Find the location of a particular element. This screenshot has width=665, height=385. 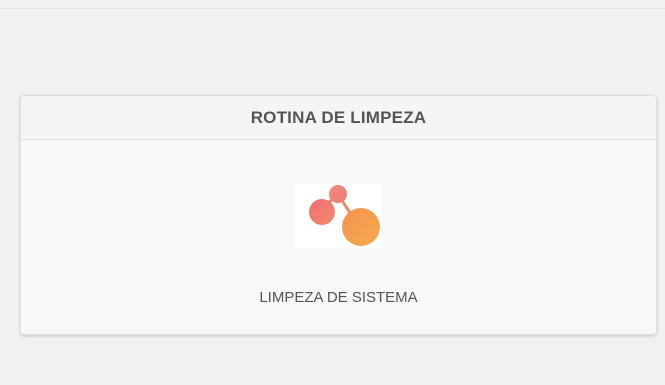

card-header: ROTINA DE LIMPEZA is located at coordinates (338, 118).